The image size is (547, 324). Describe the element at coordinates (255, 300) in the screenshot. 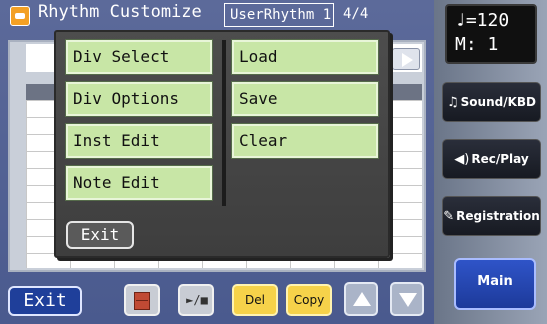

I see `delete-button: Del` at that location.